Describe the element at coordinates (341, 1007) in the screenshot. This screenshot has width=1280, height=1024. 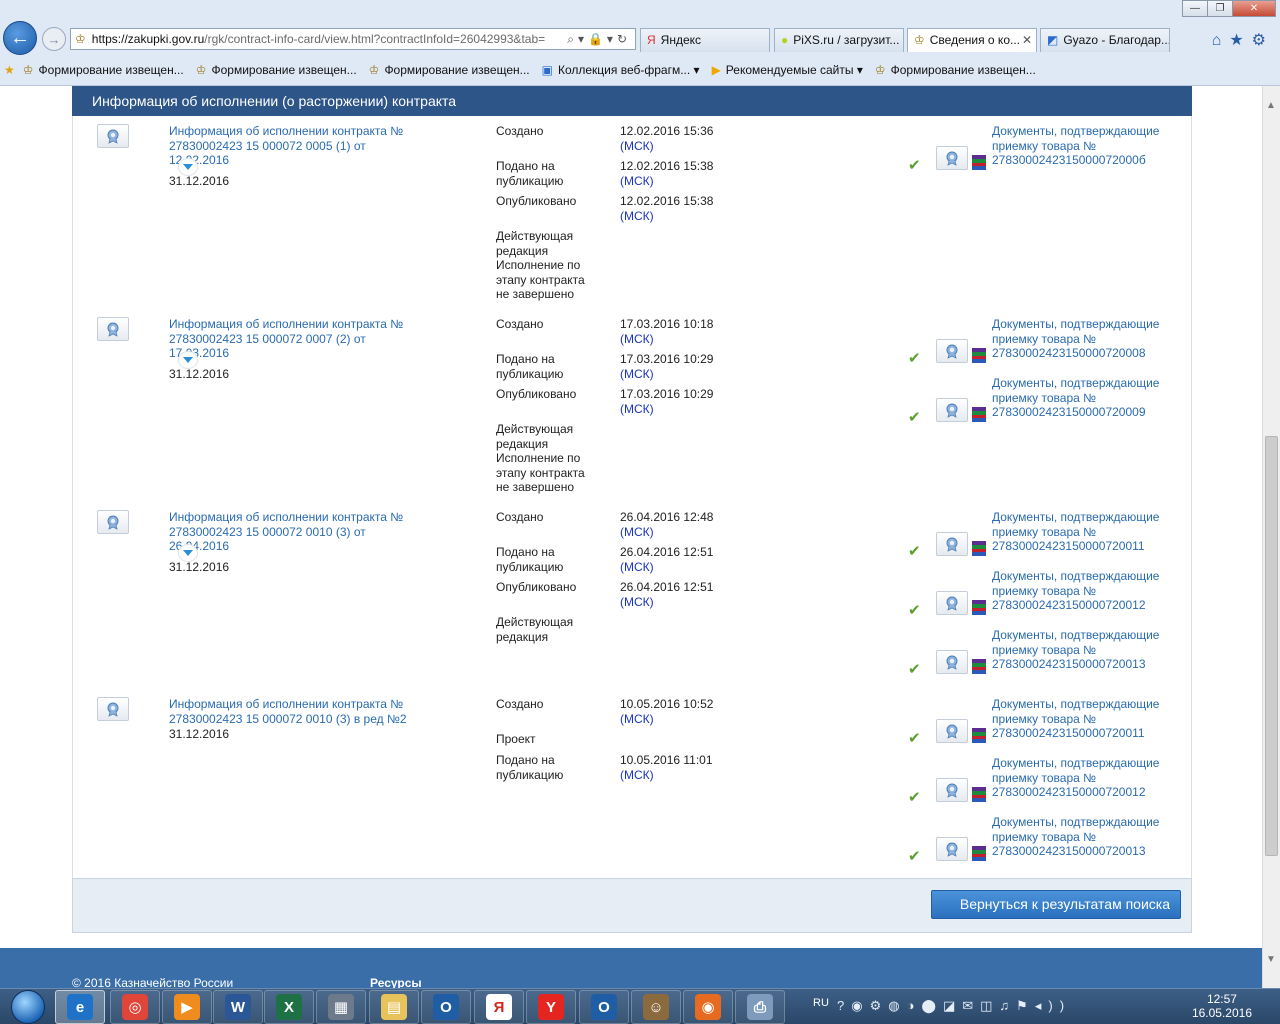
I see `taskbar-app-calculator: ▦` at that location.